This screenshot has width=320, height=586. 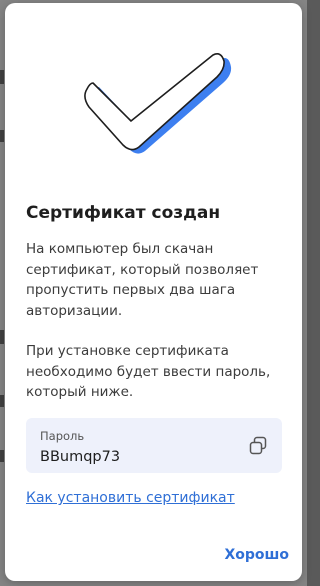 I want to click on install-certificate-link: Как установить сертификат, so click(x=130, y=498).